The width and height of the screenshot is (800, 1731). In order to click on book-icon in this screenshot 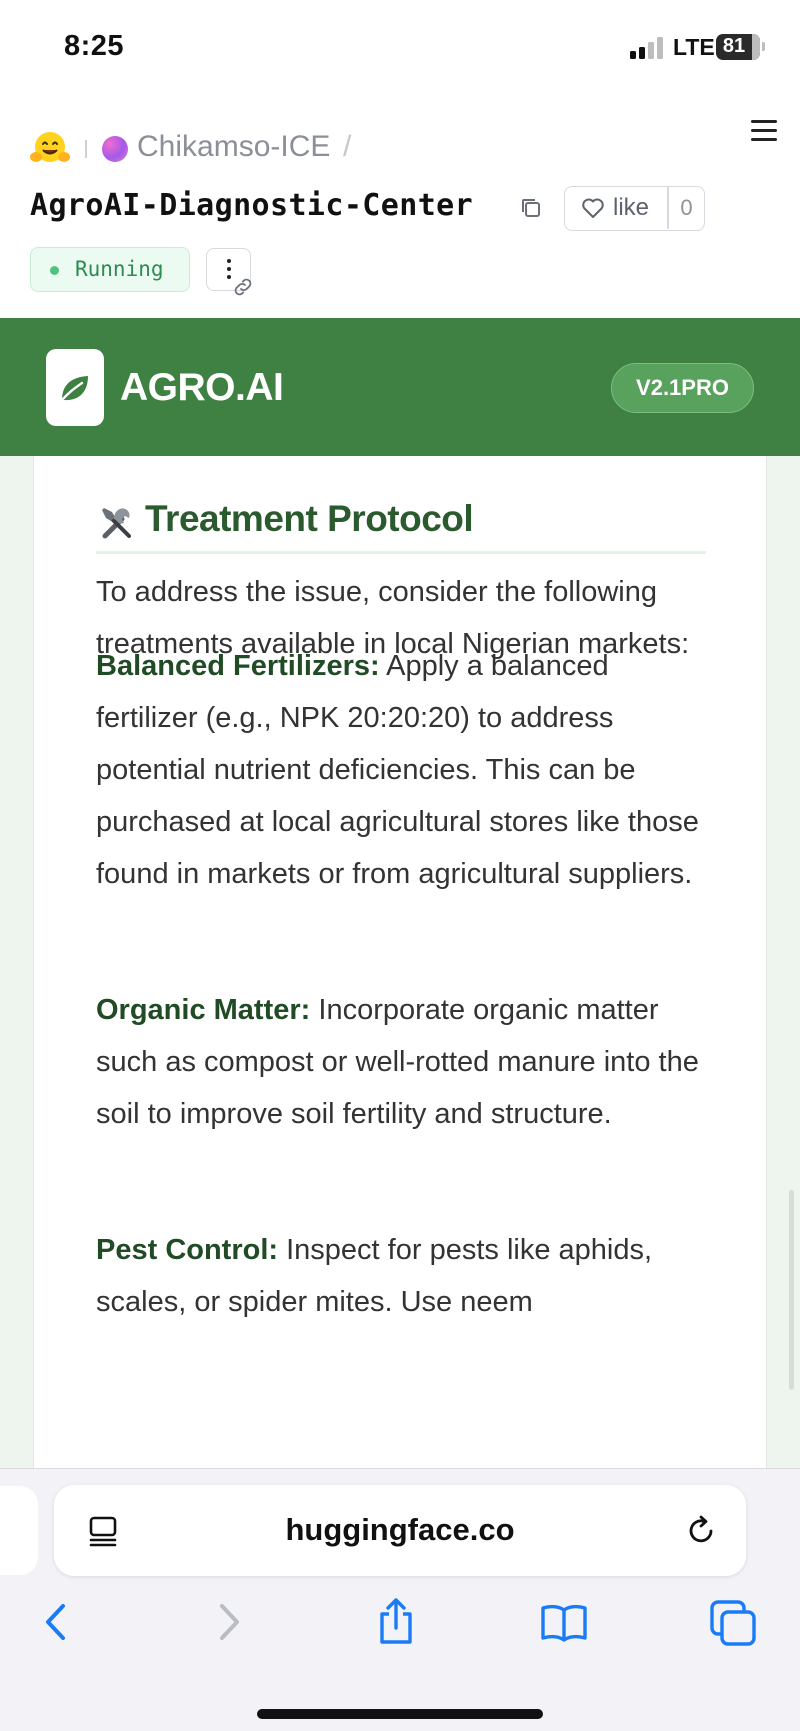, I will do `click(564, 1623)`.